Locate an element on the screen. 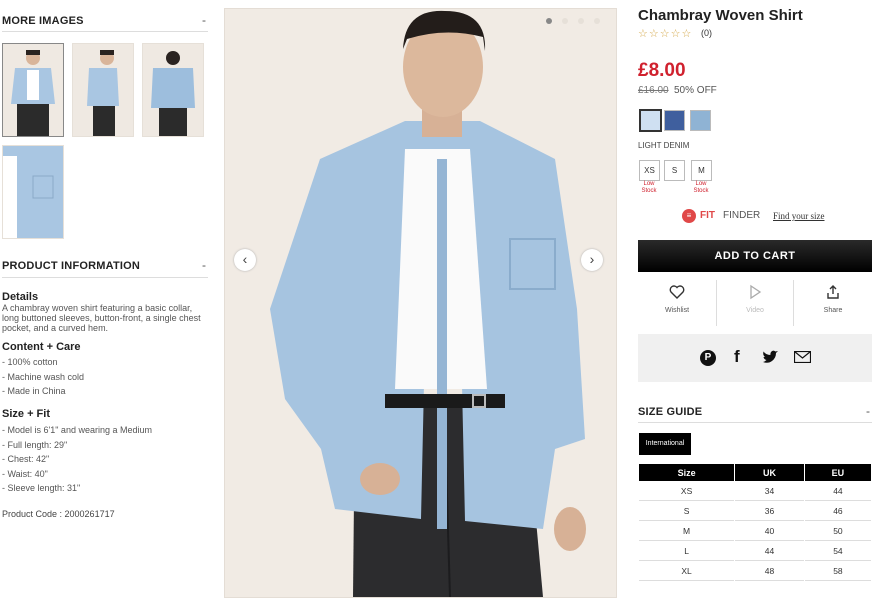 The height and width of the screenshot is (600, 875). table-row: S 36 46 is located at coordinates (755, 511).